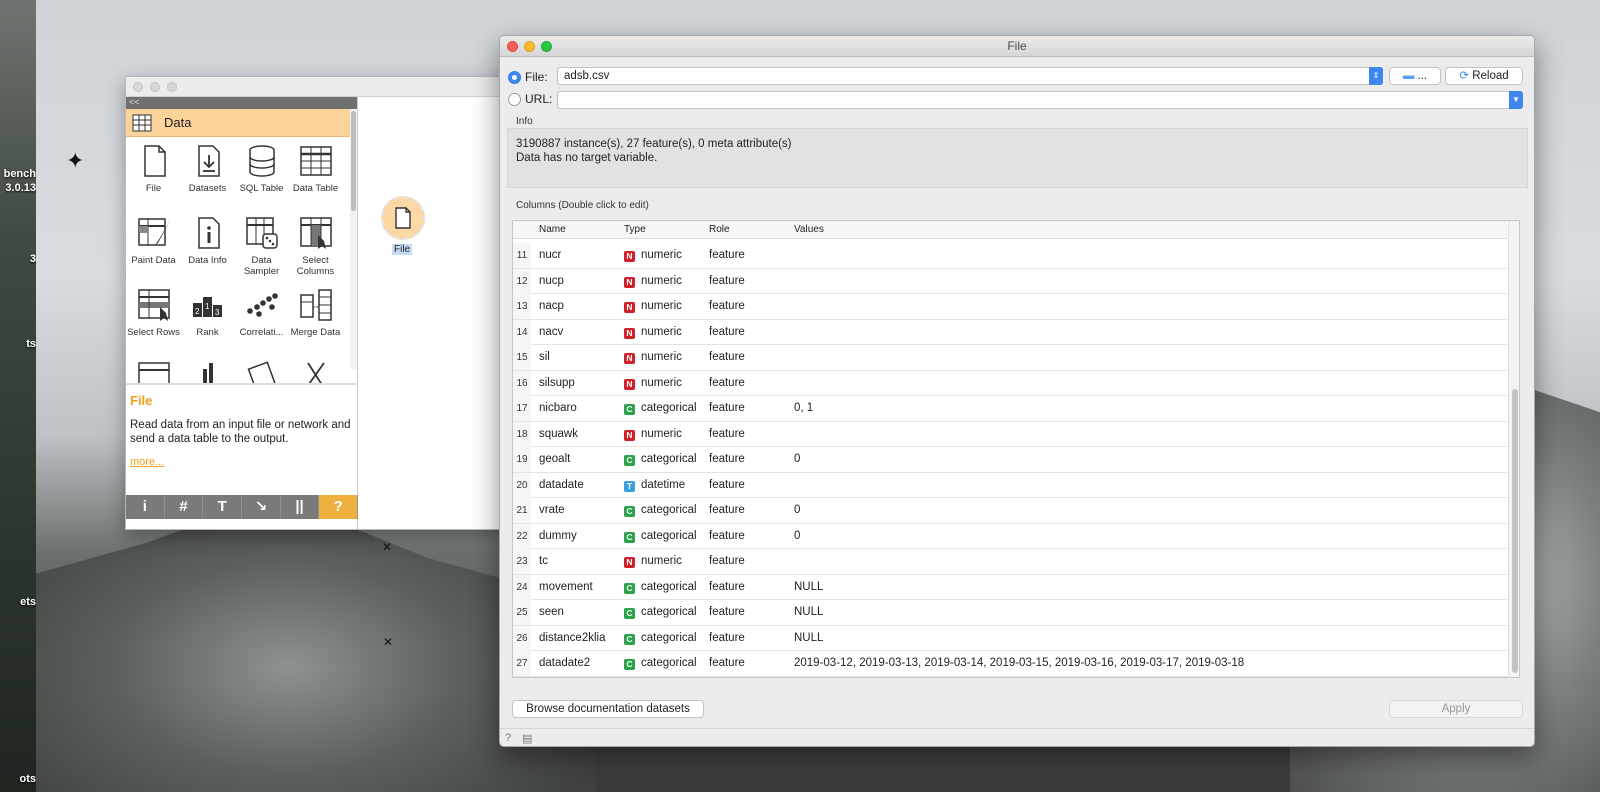 The width and height of the screenshot is (1600, 792). What do you see at coordinates (1010, 638) in the screenshot?
I see `table-row: 26 distance2klia Ccategorical feature NULL` at bounding box center [1010, 638].